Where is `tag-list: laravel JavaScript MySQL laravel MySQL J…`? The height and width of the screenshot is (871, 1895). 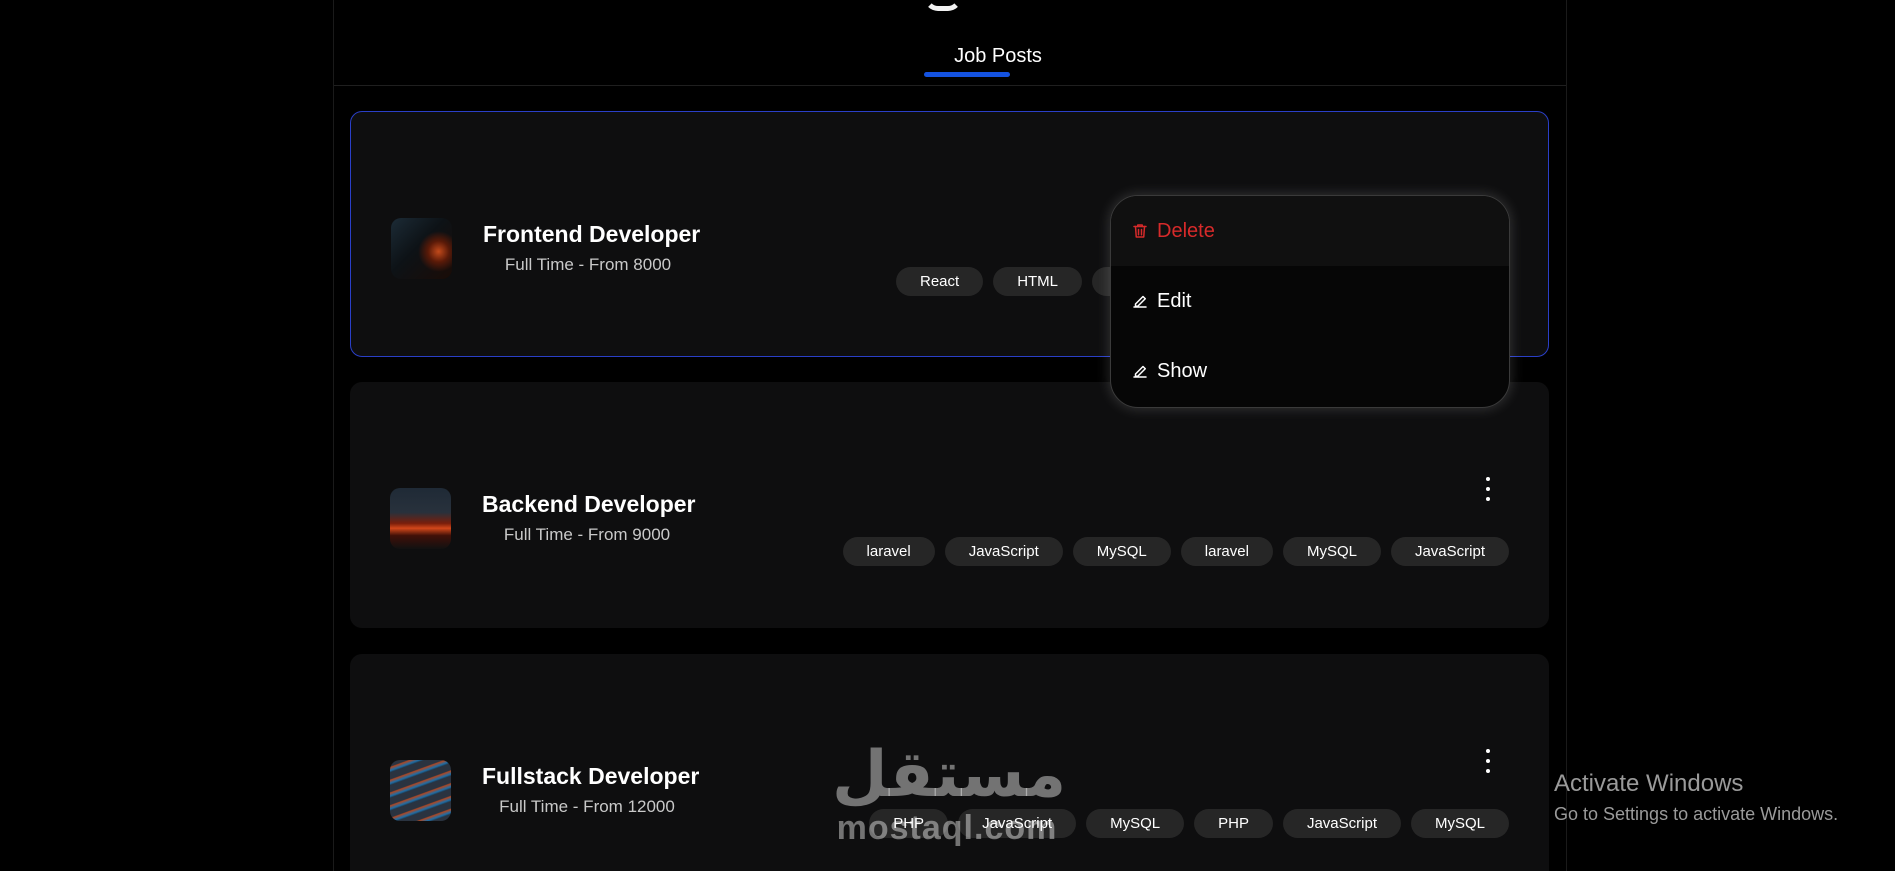 tag-list: laravel JavaScript MySQL laravel MySQL J… is located at coordinates (1175, 551).